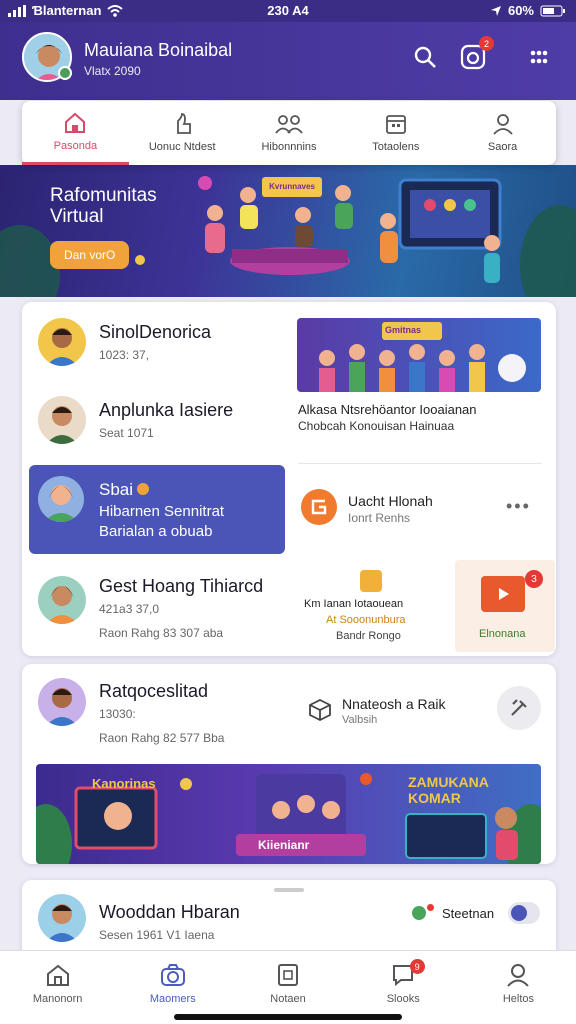  What do you see at coordinates (368, 636) in the screenshot?
I see `promo-text: Bandr Rongo` at bounding box center [368, 636].